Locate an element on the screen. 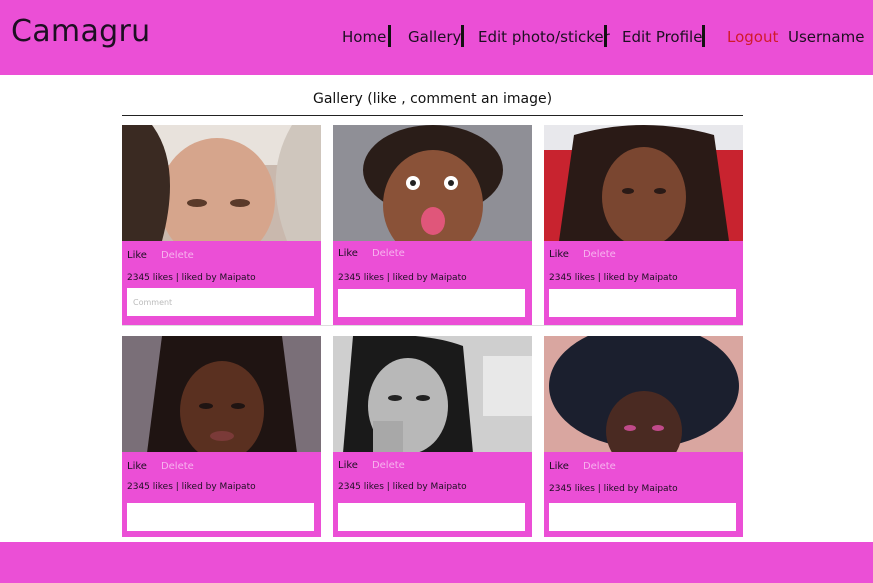 Image resolution: width=873 pixels, height=583 pixels. row-divider is located at coordinates (432, 325).